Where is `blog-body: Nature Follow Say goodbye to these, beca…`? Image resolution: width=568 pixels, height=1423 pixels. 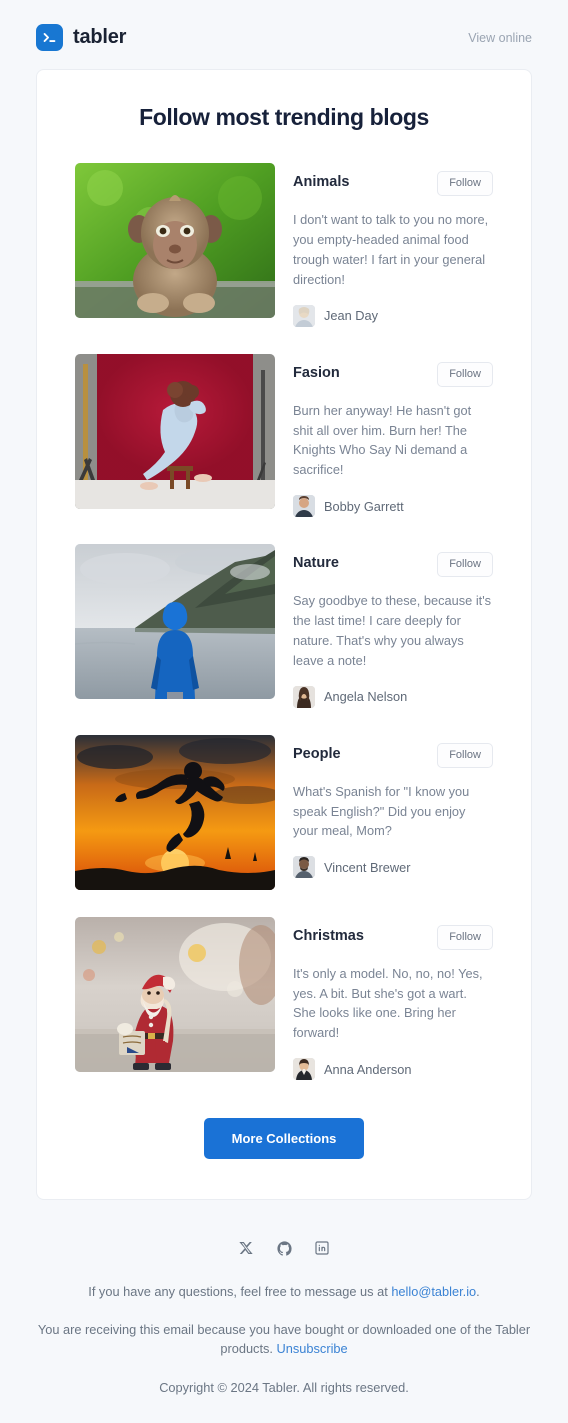
blog-body: Nature Follow Say goodbye to these, beca… is located at coordinates (393, 626).